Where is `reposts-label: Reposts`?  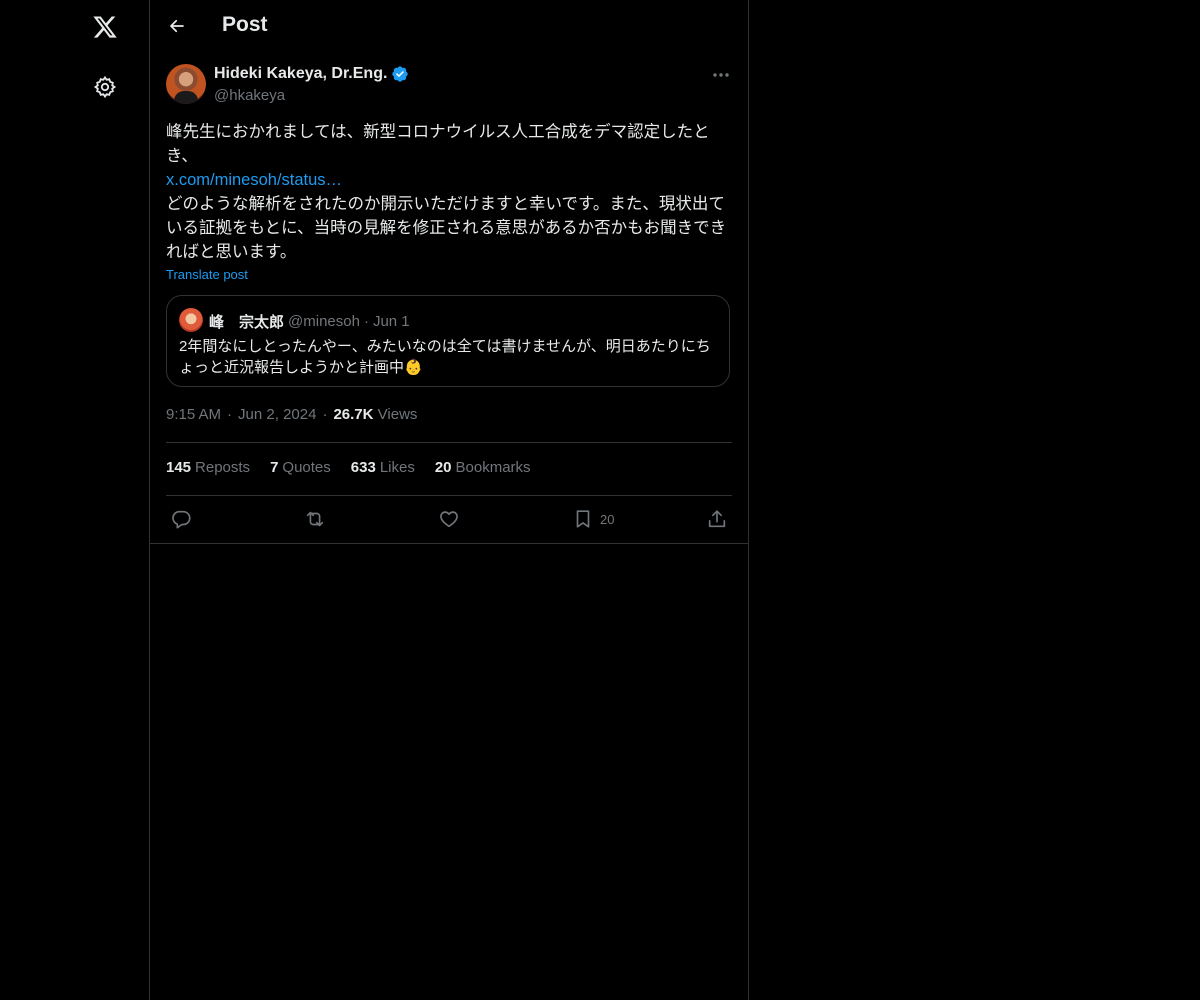
reposts-label: Reposts is located at coordinates (223, 467).